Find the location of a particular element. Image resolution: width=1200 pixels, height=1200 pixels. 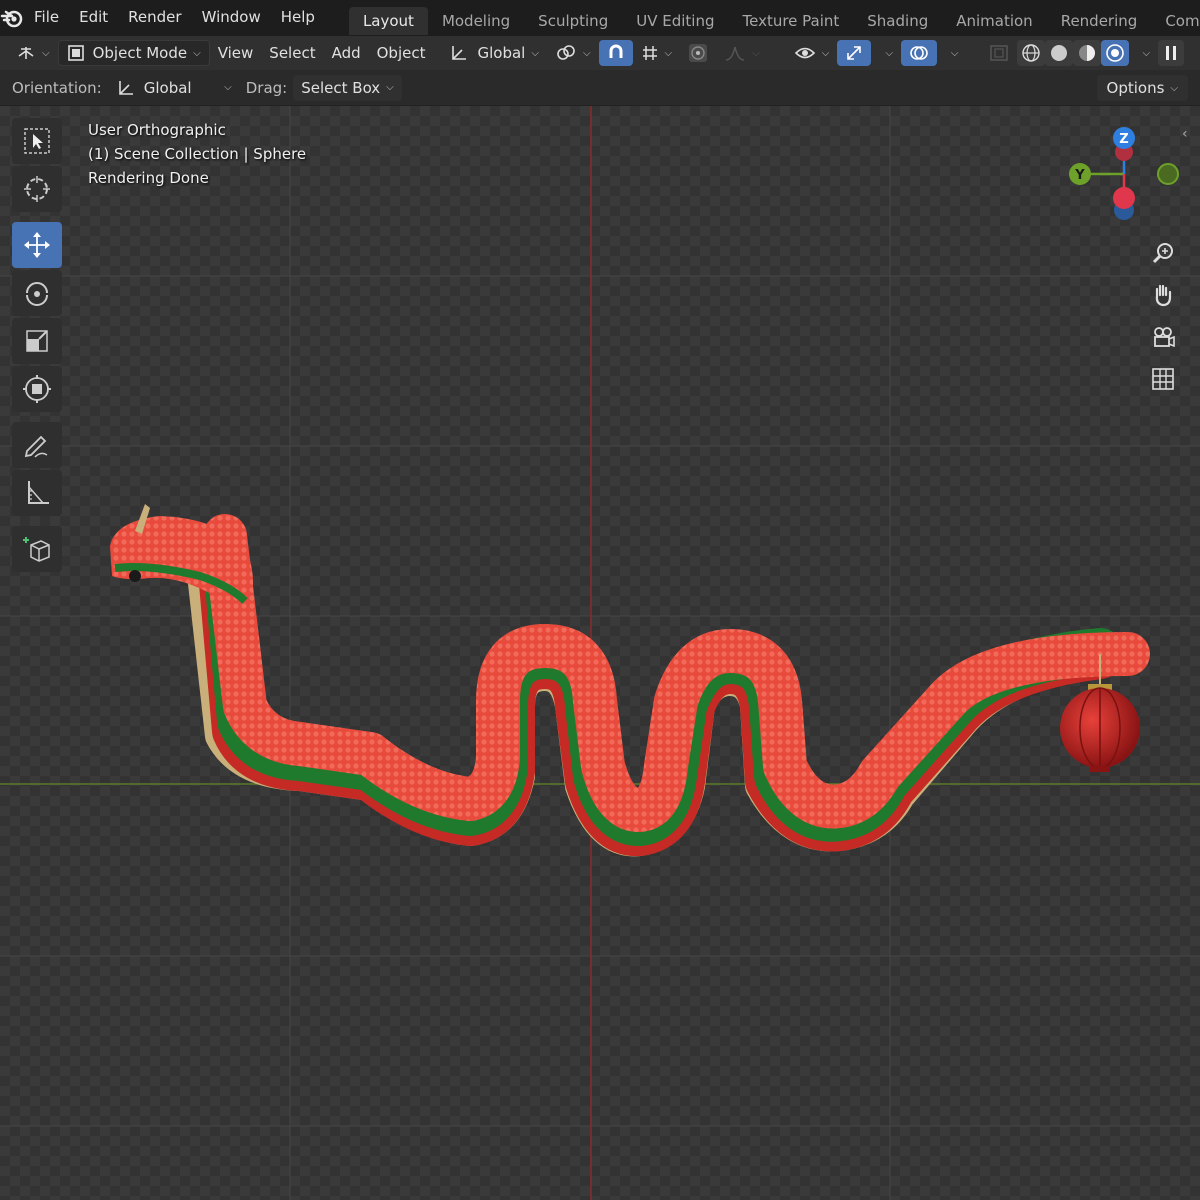

measure-ruler-icon is located at coordinates (38, 492).